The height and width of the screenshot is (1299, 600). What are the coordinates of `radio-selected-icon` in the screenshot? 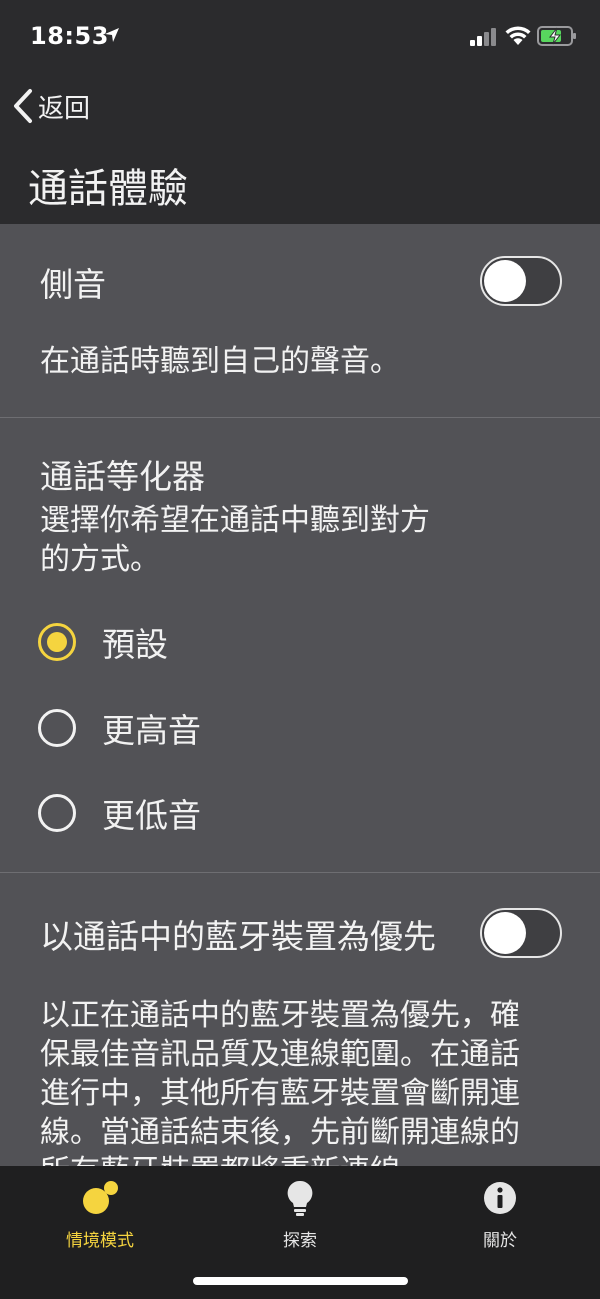 It's located at (57, 642).